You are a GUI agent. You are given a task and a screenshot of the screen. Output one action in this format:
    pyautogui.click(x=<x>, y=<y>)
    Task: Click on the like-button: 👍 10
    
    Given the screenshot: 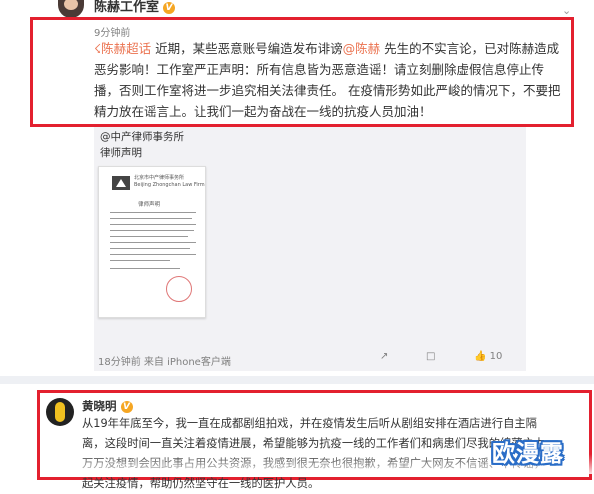 What is the action you would take?
    pyautogui.click(x=488, y=356)
    